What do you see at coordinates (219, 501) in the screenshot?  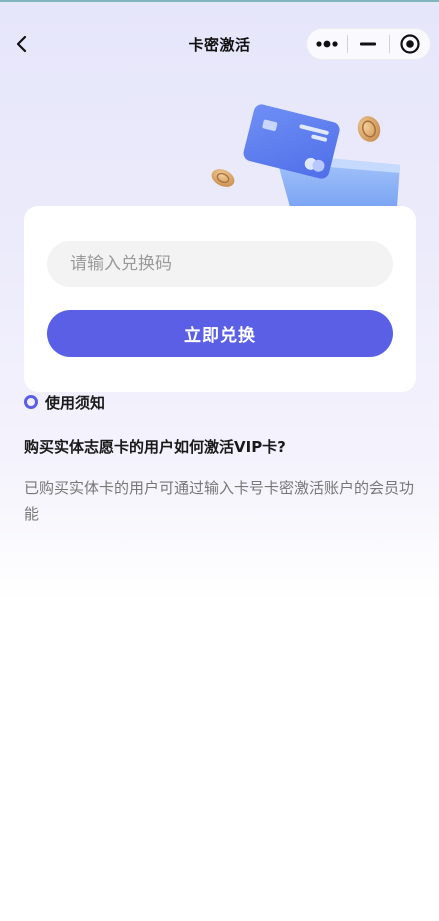 I see `notice-answer: 已购买实体卡的用户可通过输入卡号卡密激活账户的会员功能` at bounding box center [219, 501].